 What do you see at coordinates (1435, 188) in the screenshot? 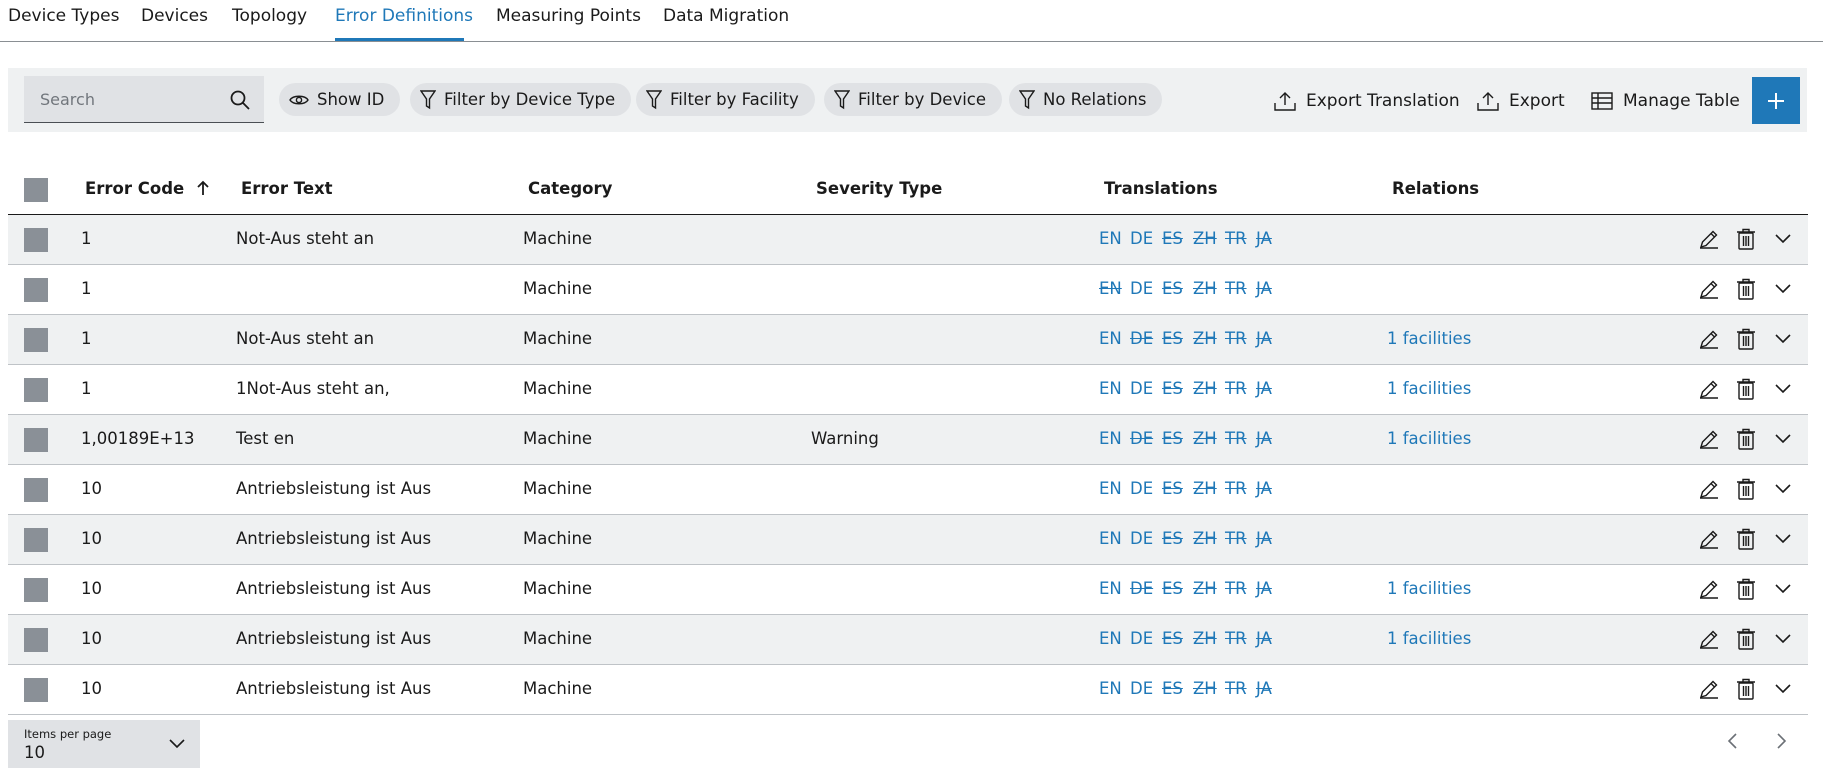
I see `relations-column-header: Relations` at bounding box center [1435, 188].